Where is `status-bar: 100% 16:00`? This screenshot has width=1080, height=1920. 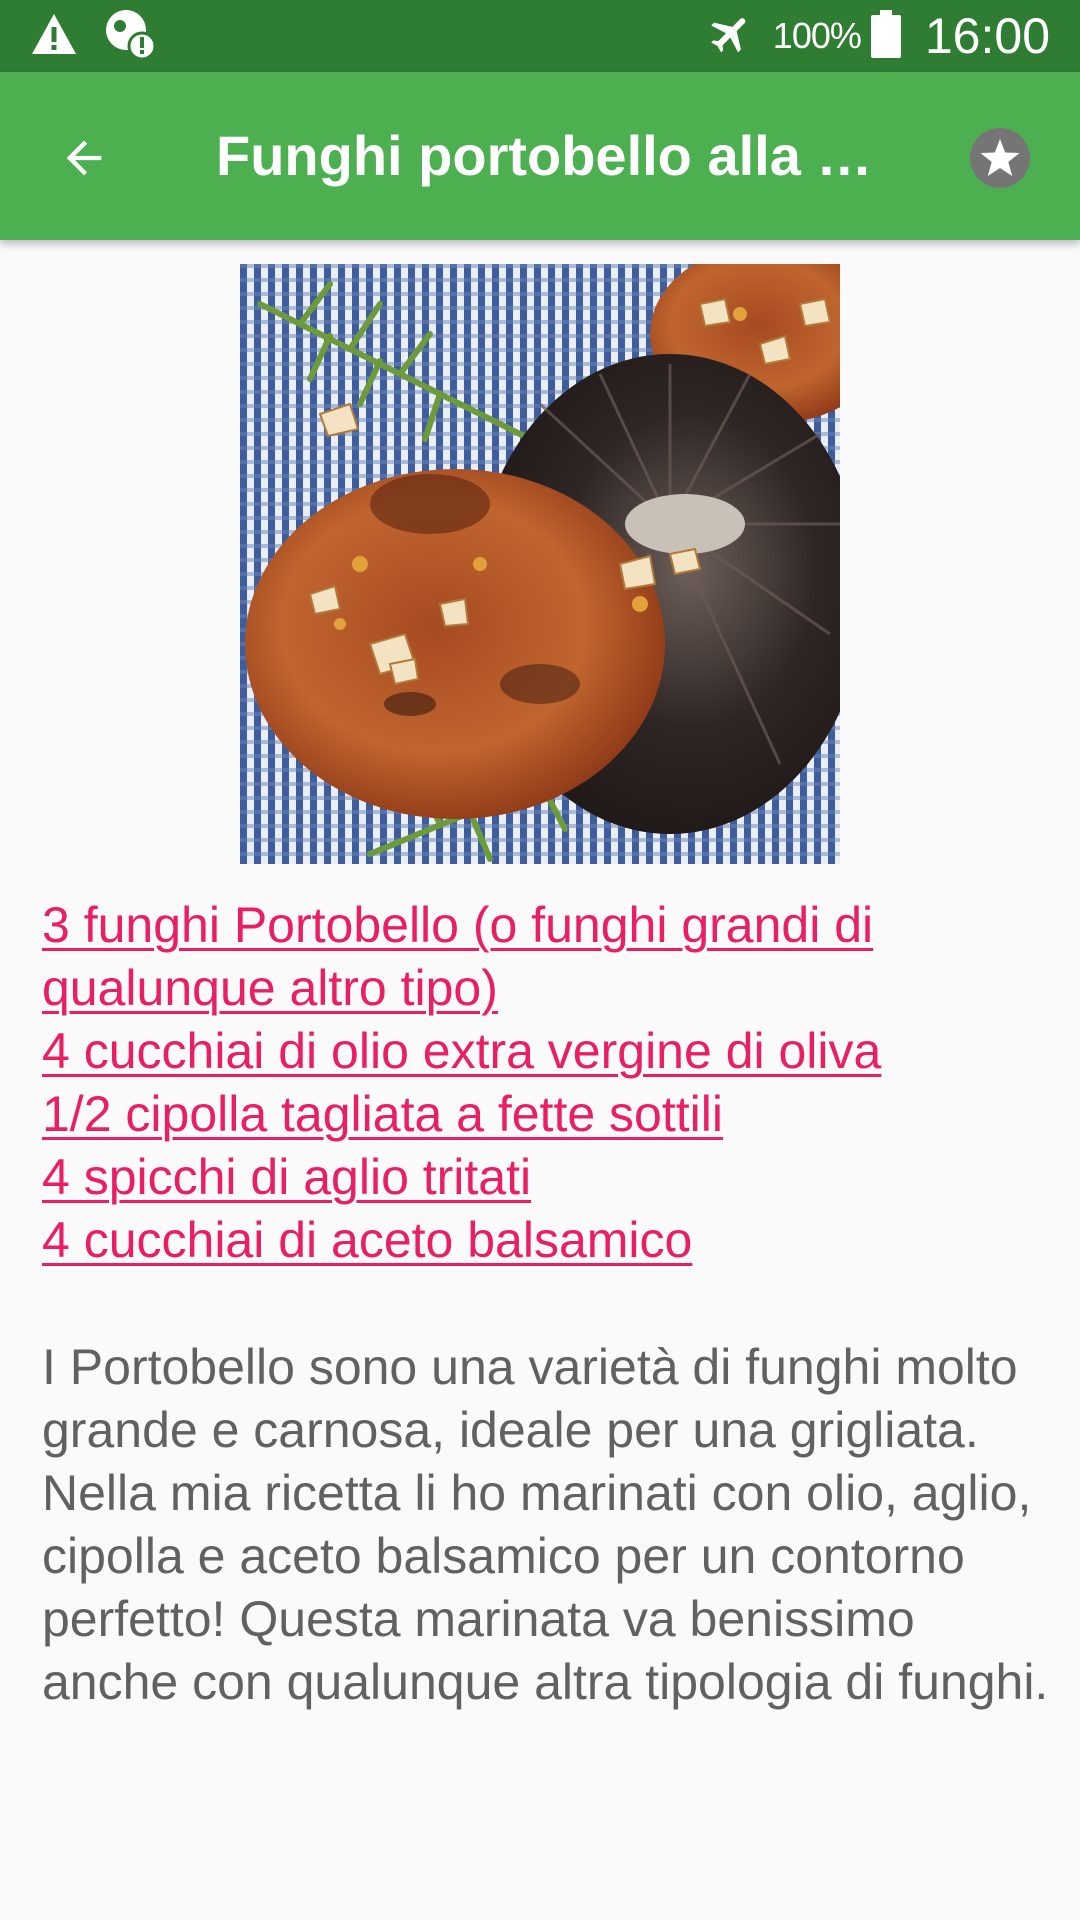 status-bar: 100% 16:00 is located at coordinates (540, 36).